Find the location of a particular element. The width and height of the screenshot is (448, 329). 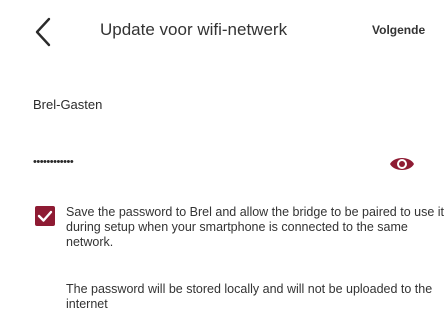

eye-icon is located at coordinates (402, 164).